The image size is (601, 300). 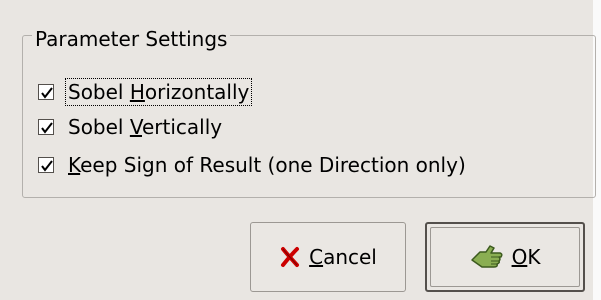 I want to click on sobel-vertically-label: Sobel Vertically, so click(x=145, y=127).